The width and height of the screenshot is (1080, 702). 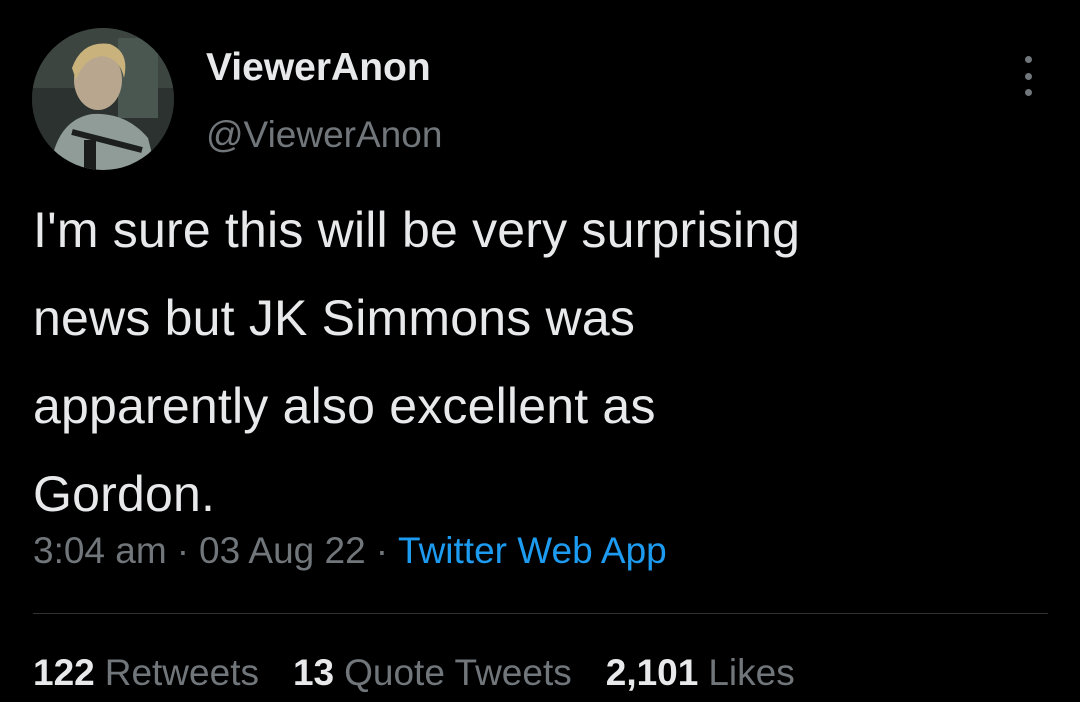 What do you see at coordinates (458, 672) in the screenshot?
I see `quote-tweets-label: Quote Tweets` at bounding box center [458, 672].